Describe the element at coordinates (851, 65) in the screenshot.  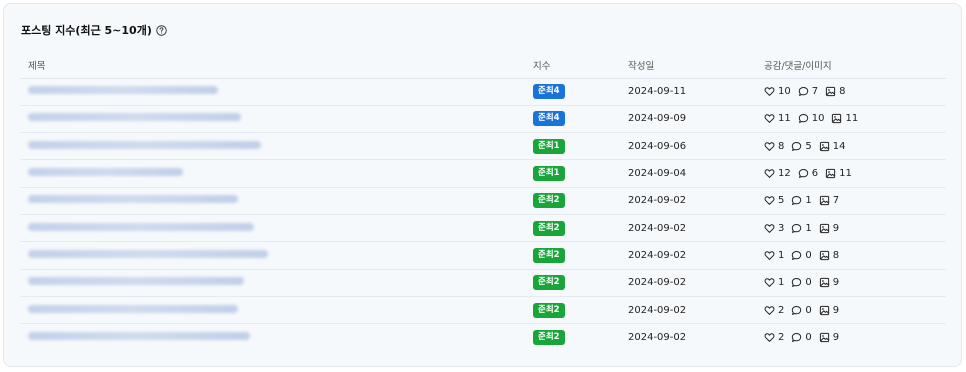
I see `column-header-stats: 공감/댓글/이미지` at that location.